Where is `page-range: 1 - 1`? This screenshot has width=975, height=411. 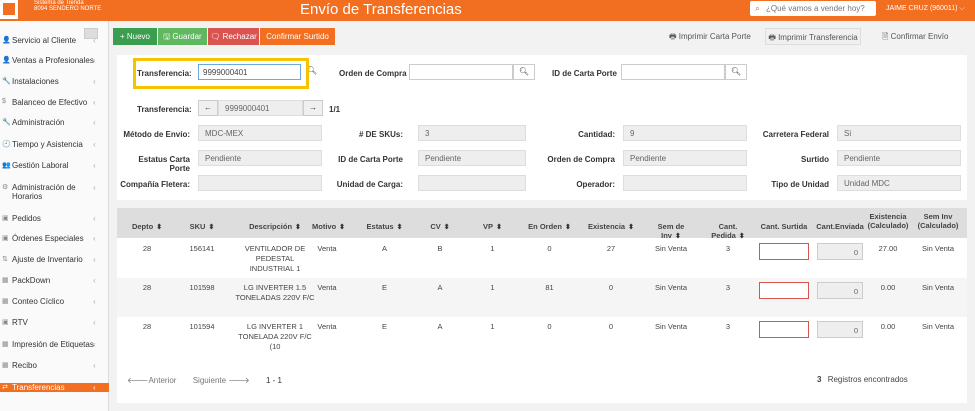
page-range: 1 - 1 is located at coordinates (273, 380).